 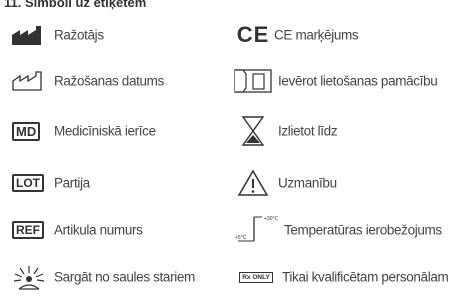 I want to click on symbol-label: Artikula numurs, so click(x=98, y=230).